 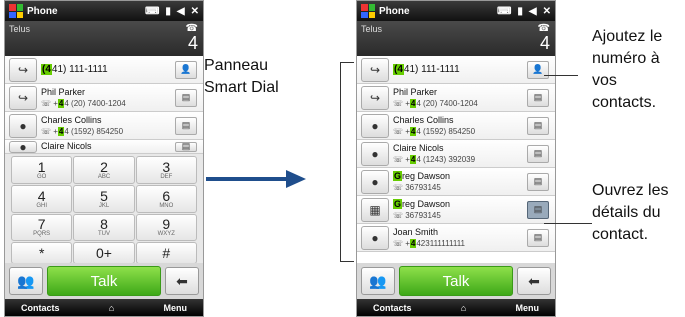 What do you see at coordinates (104, 253) in the screenshot?
I see `key-0: 0+` at bounding box center [104, 253].